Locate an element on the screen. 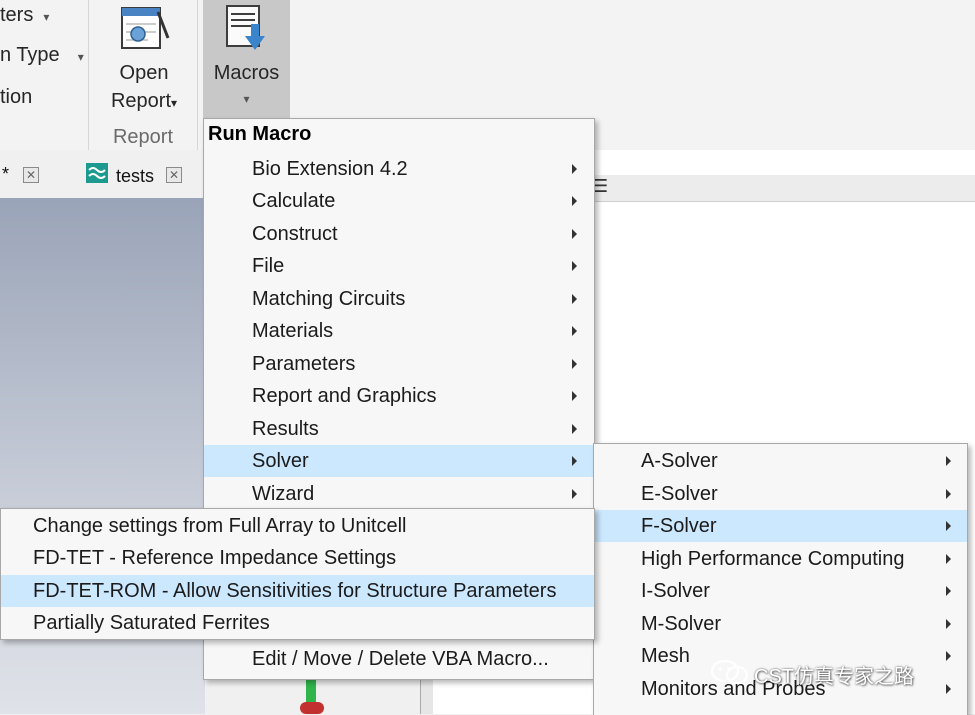 The image size is (975, 715). report-group-title: Report is located at coordinates (143, 137).